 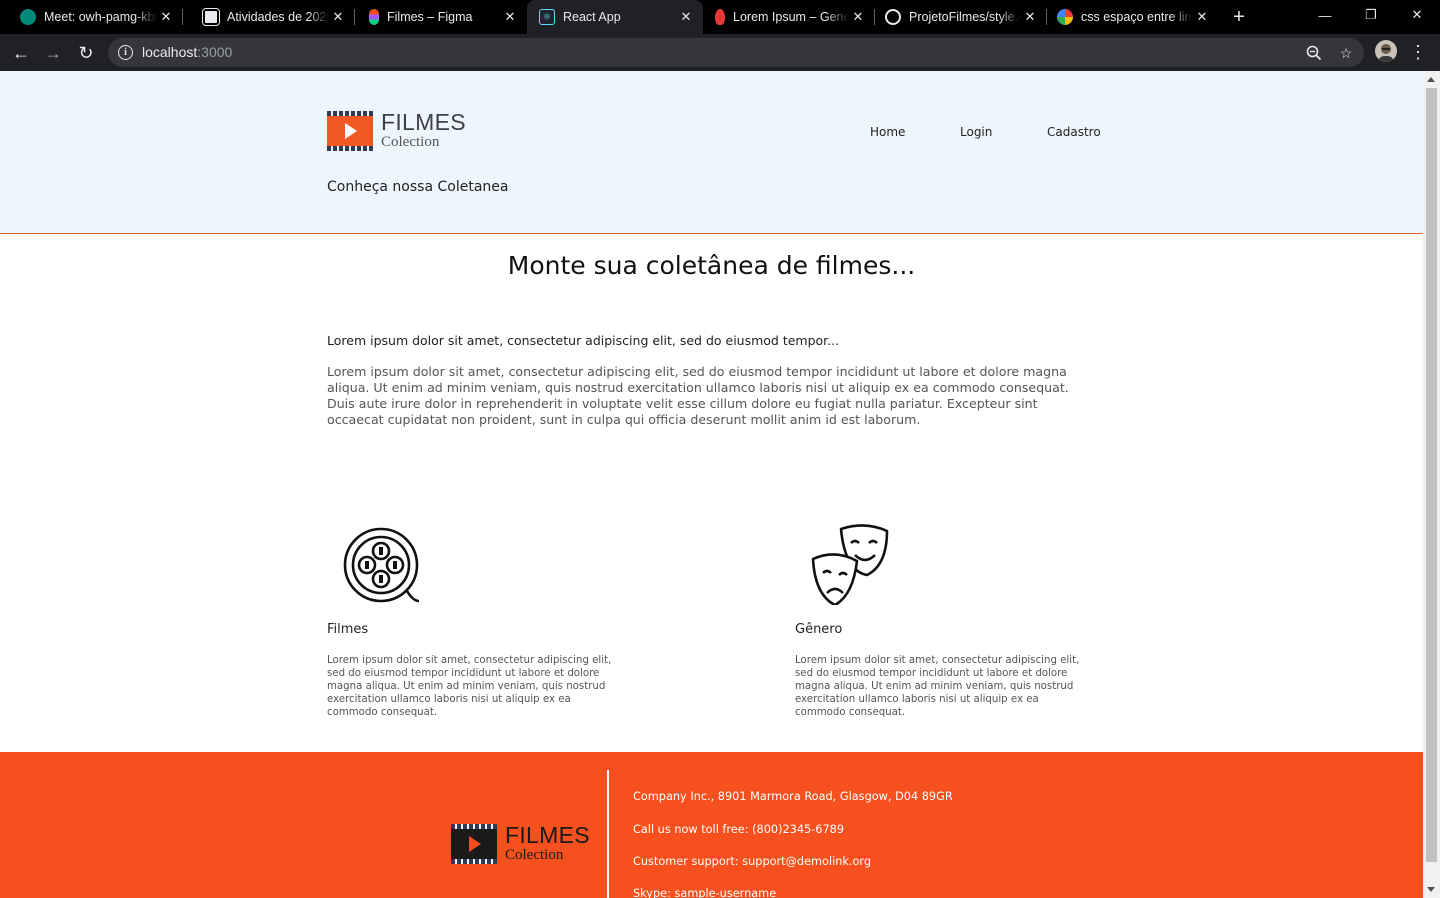 I want to click on tab-title: Filmes – Figma, so click(x=430, y=17).